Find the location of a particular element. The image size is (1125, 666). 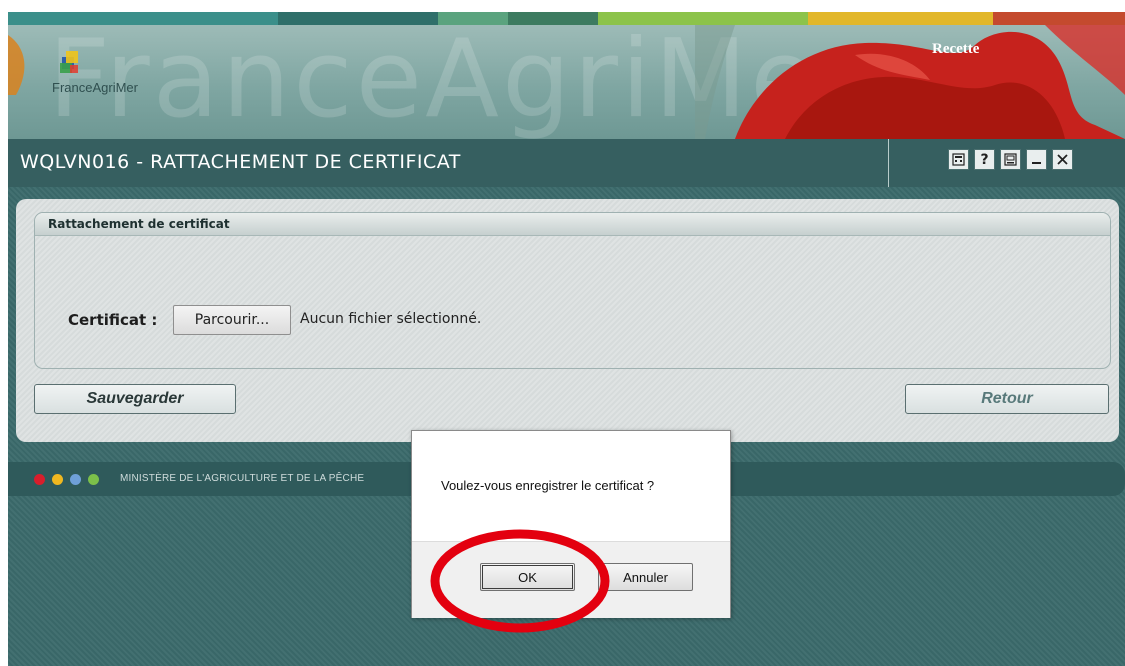

franceagrimer-logo-icon is located at coordinates (69, 62).